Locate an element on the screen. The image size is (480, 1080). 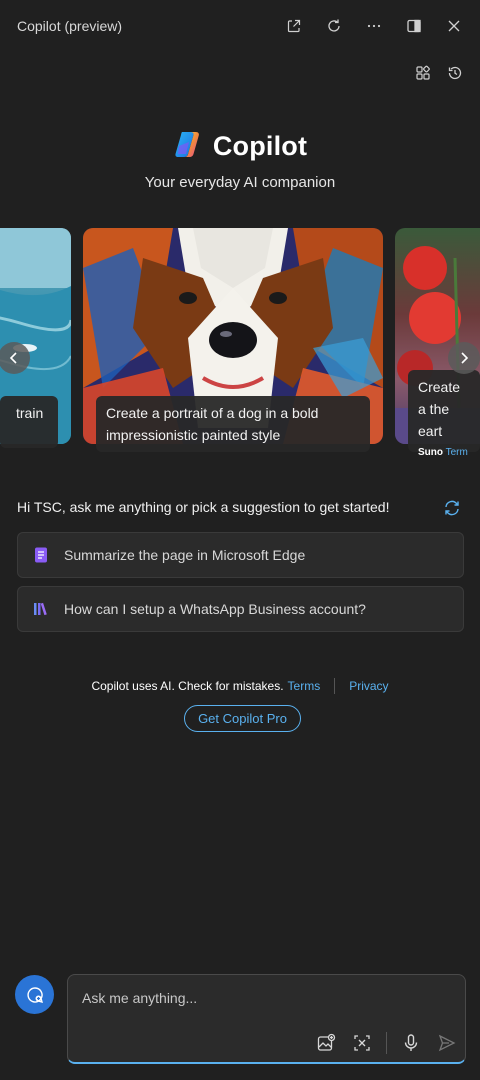
library-icon is located at coordinates (41, 609).